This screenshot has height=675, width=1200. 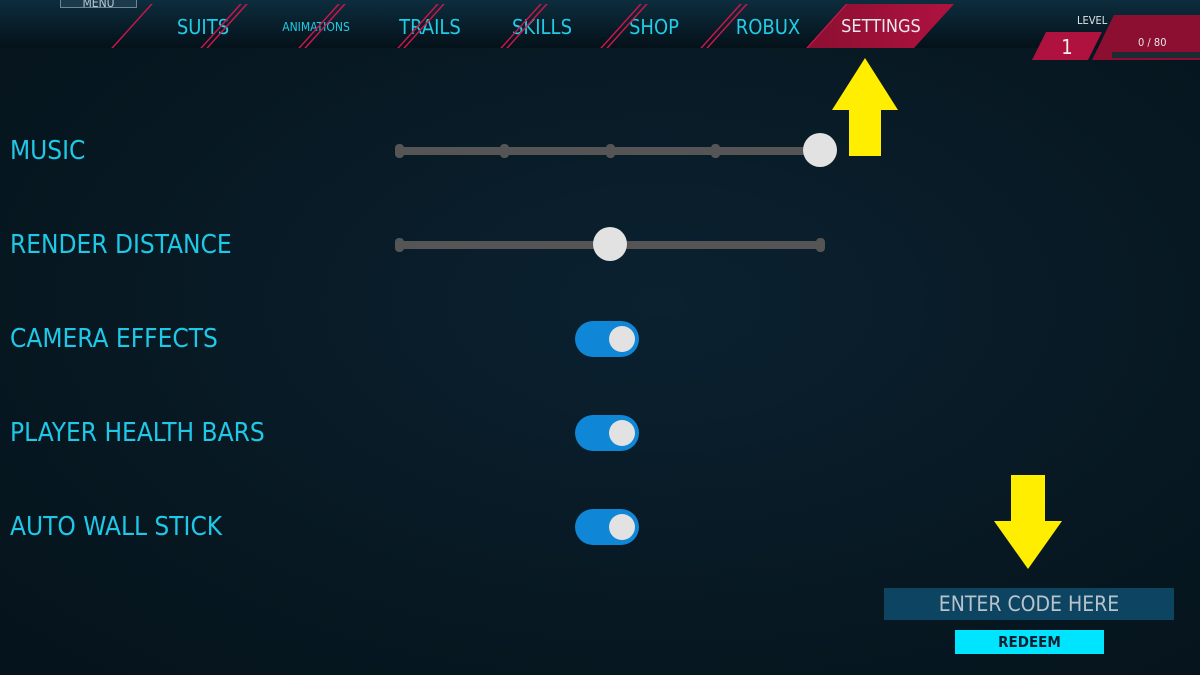 I want to click on xp-progress-bar, so click(x=1156, y=55).